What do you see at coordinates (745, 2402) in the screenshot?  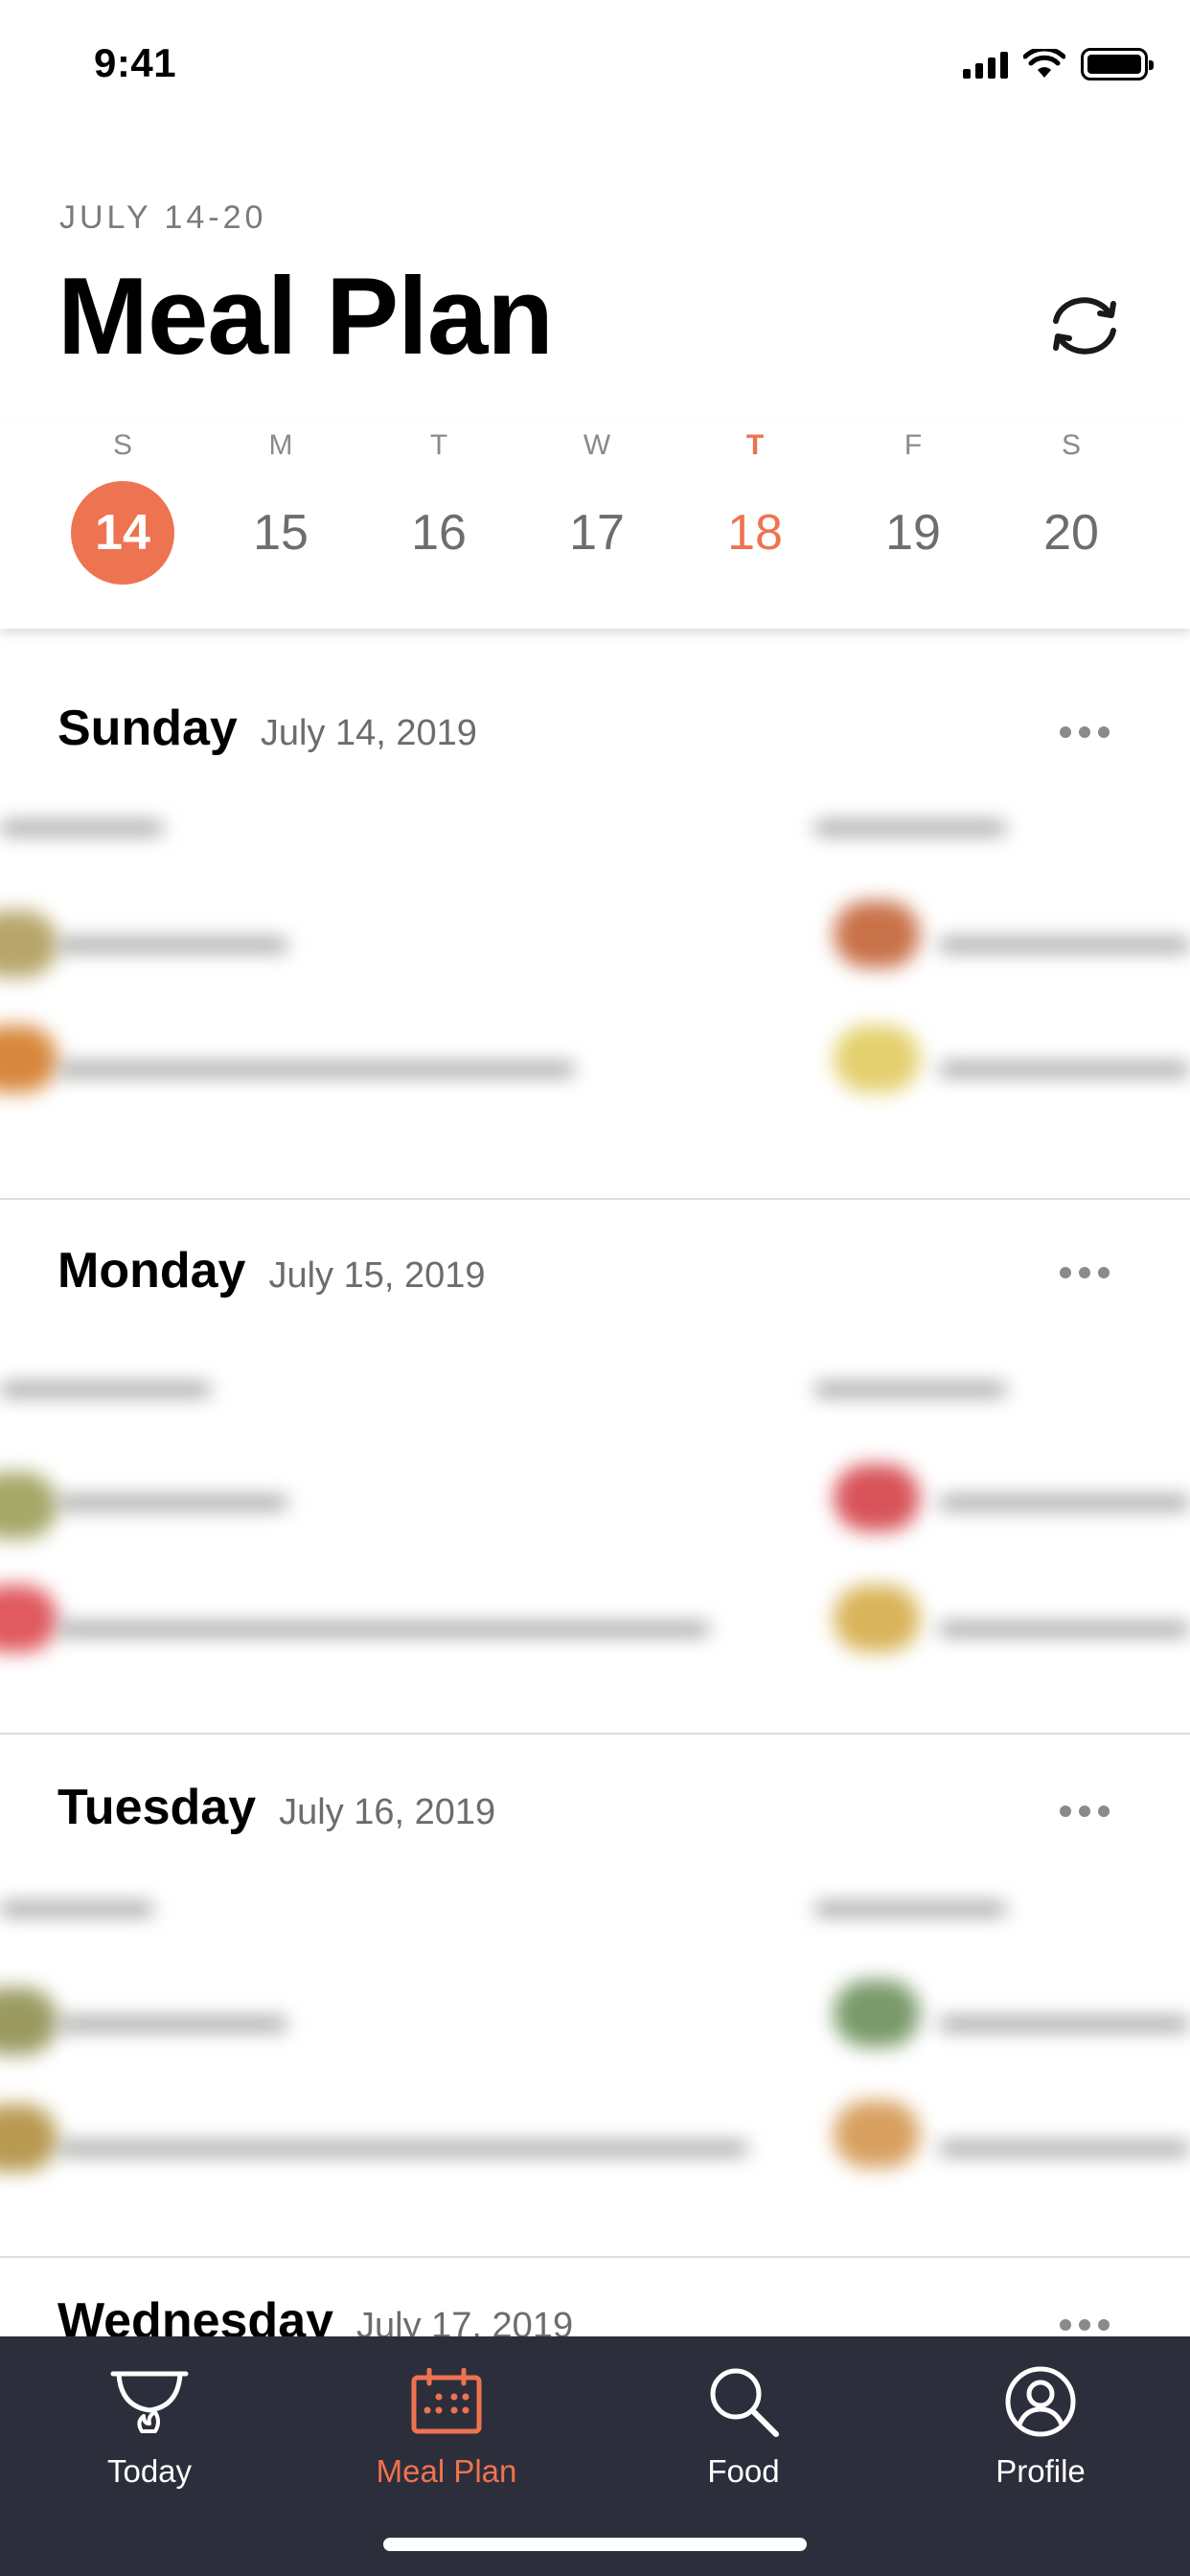 I see `search-icon` at bounding box center [745, 2402].